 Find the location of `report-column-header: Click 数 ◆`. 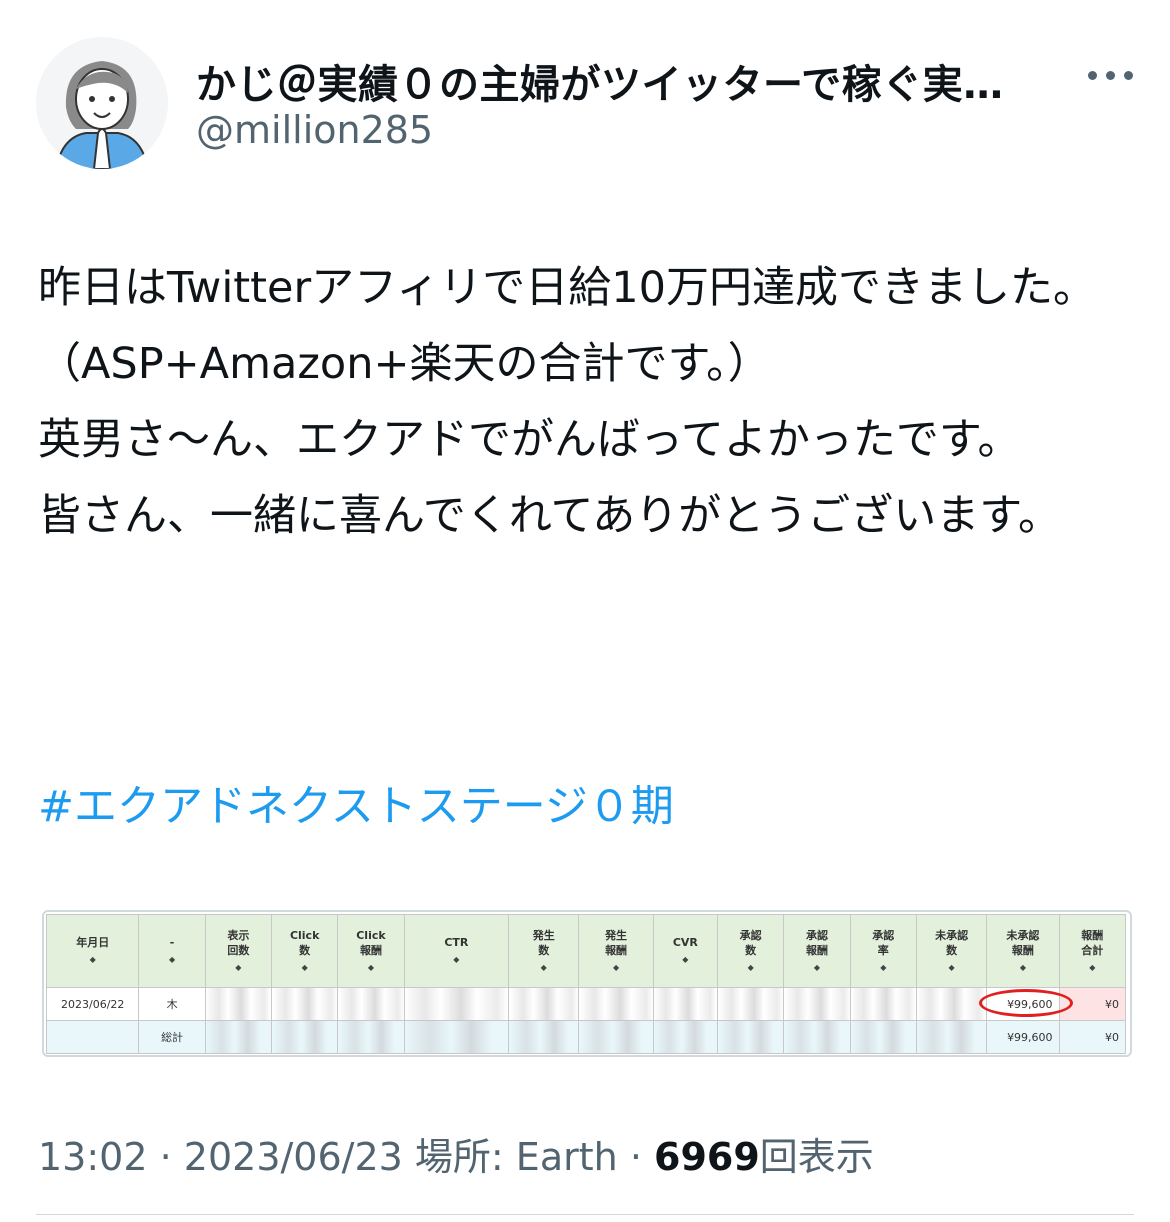

report-column-header: Click 数 ◆ is located at coordinates (305, 951).